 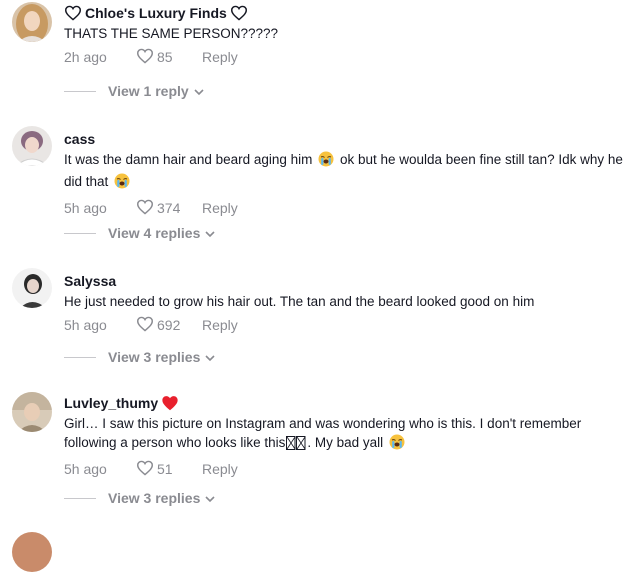 I want to click on like-button: 51, so click(x=169, y=469).